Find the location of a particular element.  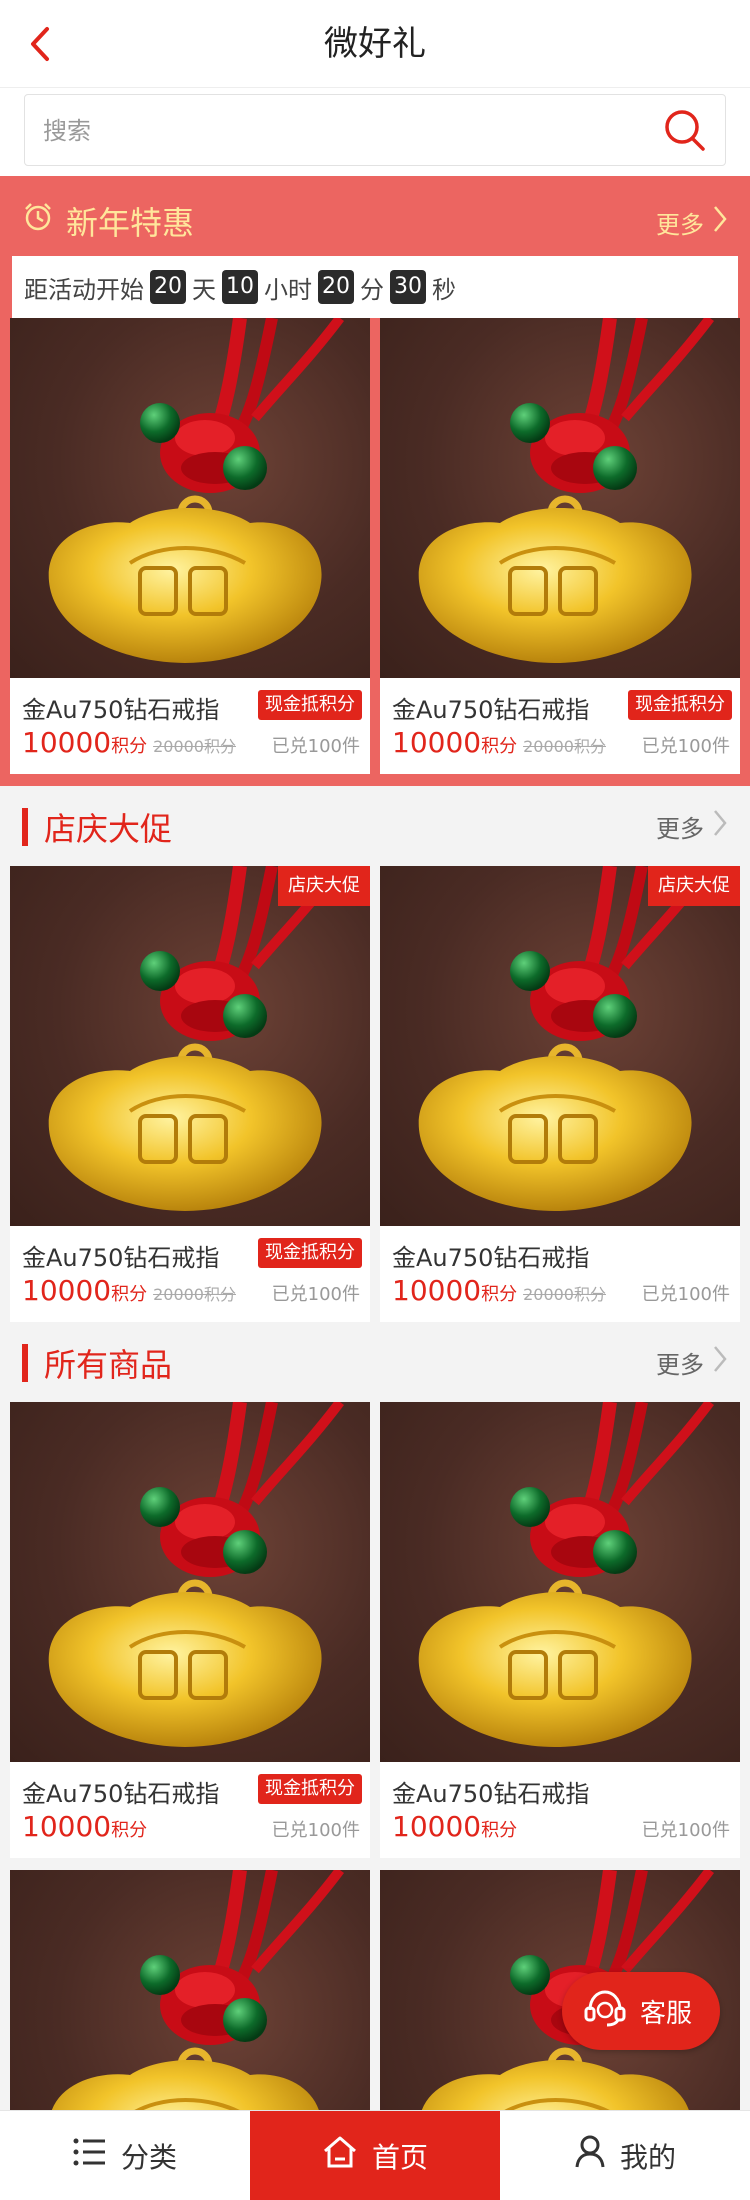

product-card: 金Au750钻石戒指 10000积分 已兑100件 is located at coordinates (560, 1630).